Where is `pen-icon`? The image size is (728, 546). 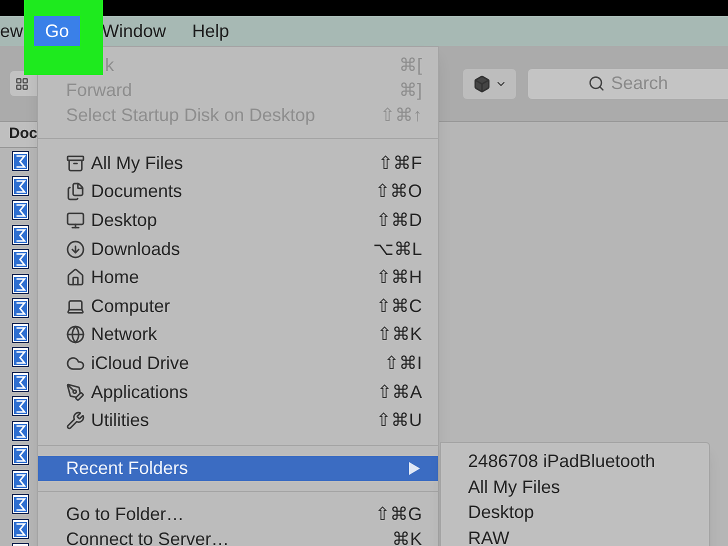
pen-icon is located at coordinates (75, 392).